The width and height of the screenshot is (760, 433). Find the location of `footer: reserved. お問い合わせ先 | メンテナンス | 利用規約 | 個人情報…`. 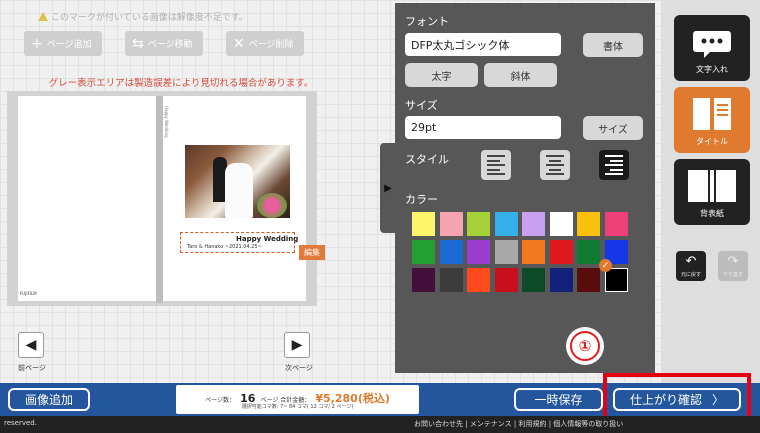

footer: reserved. お問い合わせ先 | メンテナンス | 利用規約 | 個人情報… is located at coordinates (380, 424).